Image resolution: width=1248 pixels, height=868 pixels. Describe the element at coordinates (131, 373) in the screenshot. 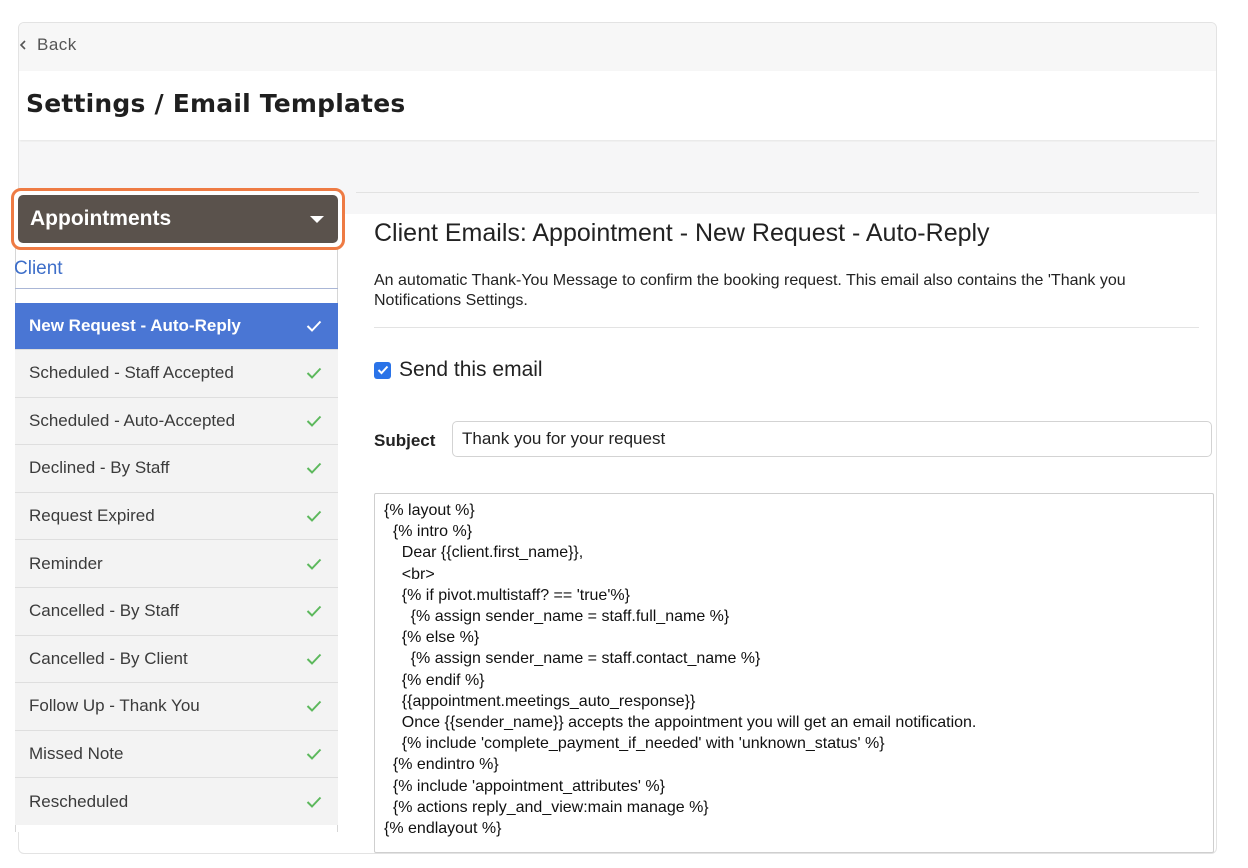

I see `sidebar-item-label: Scheduled - Staff Accepted` at that location.